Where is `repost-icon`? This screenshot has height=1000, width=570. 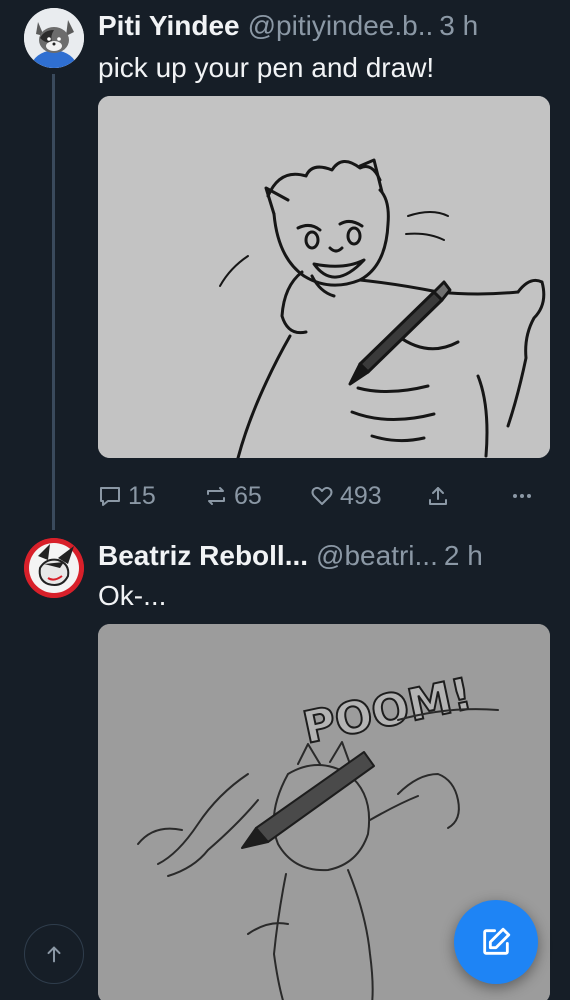 repost-icon is located at coordinates (216, 496).